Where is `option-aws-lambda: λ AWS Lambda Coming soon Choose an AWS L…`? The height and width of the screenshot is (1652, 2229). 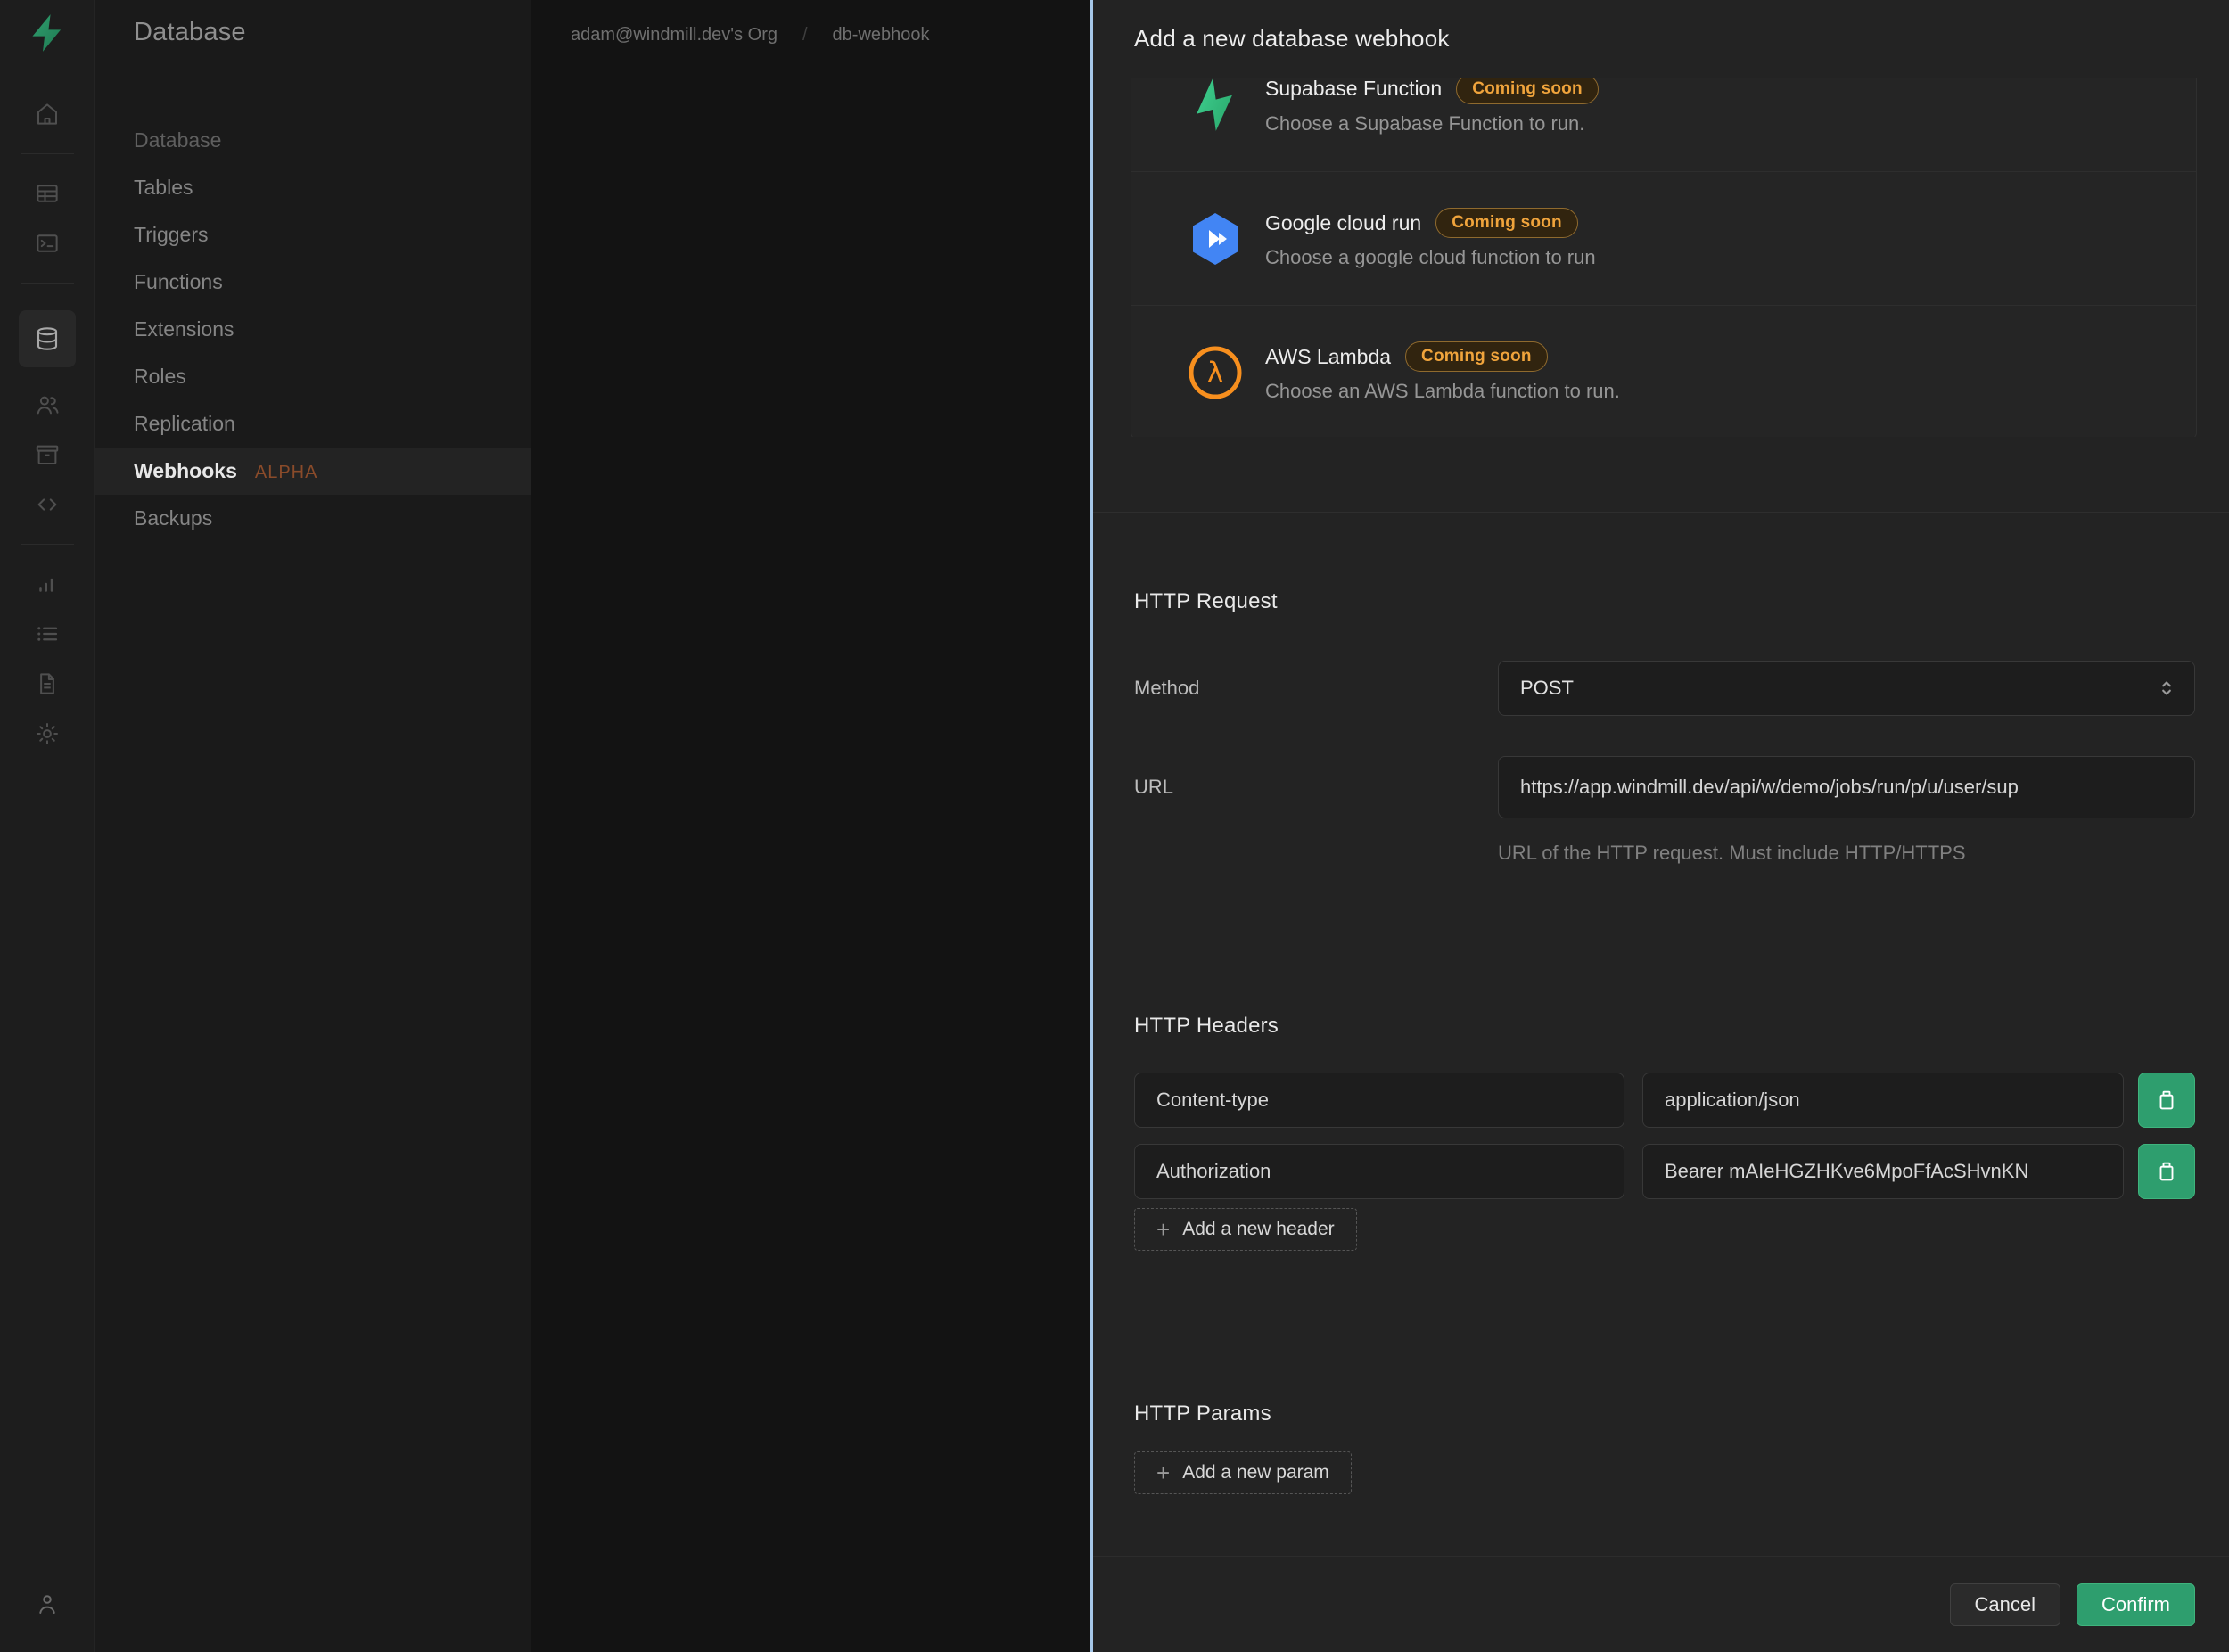
option-aws-lambda: λ AWS Lambda Coming soon Choose an AWS L… is located at coordinates (1663, 371).